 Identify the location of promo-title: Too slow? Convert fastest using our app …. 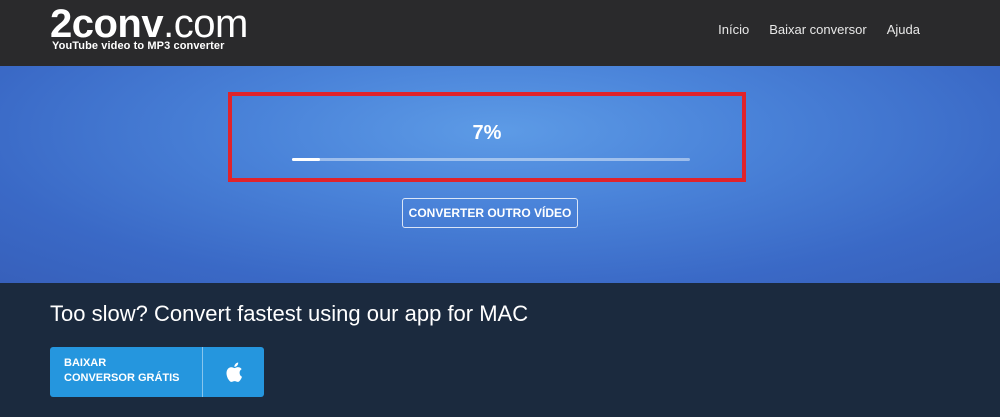
(289, 313).